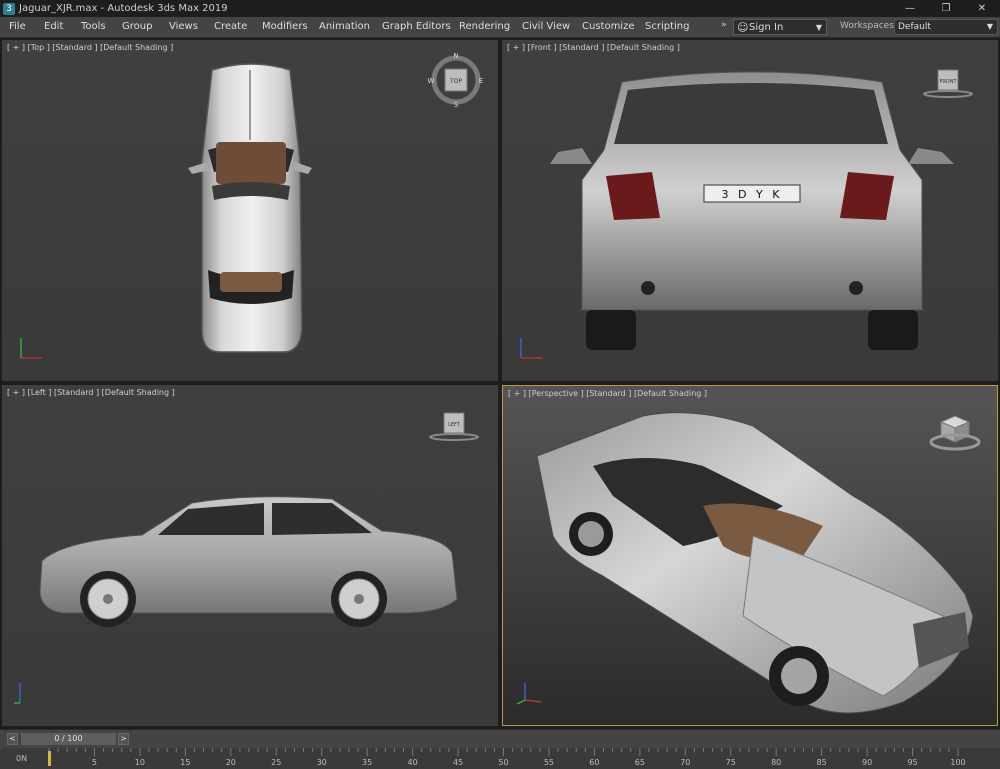 The image size is (1000, 769). Describe the element at coordinates (503, 762) in the screenshot. I see `ruler-tick-label: 50` at that location.